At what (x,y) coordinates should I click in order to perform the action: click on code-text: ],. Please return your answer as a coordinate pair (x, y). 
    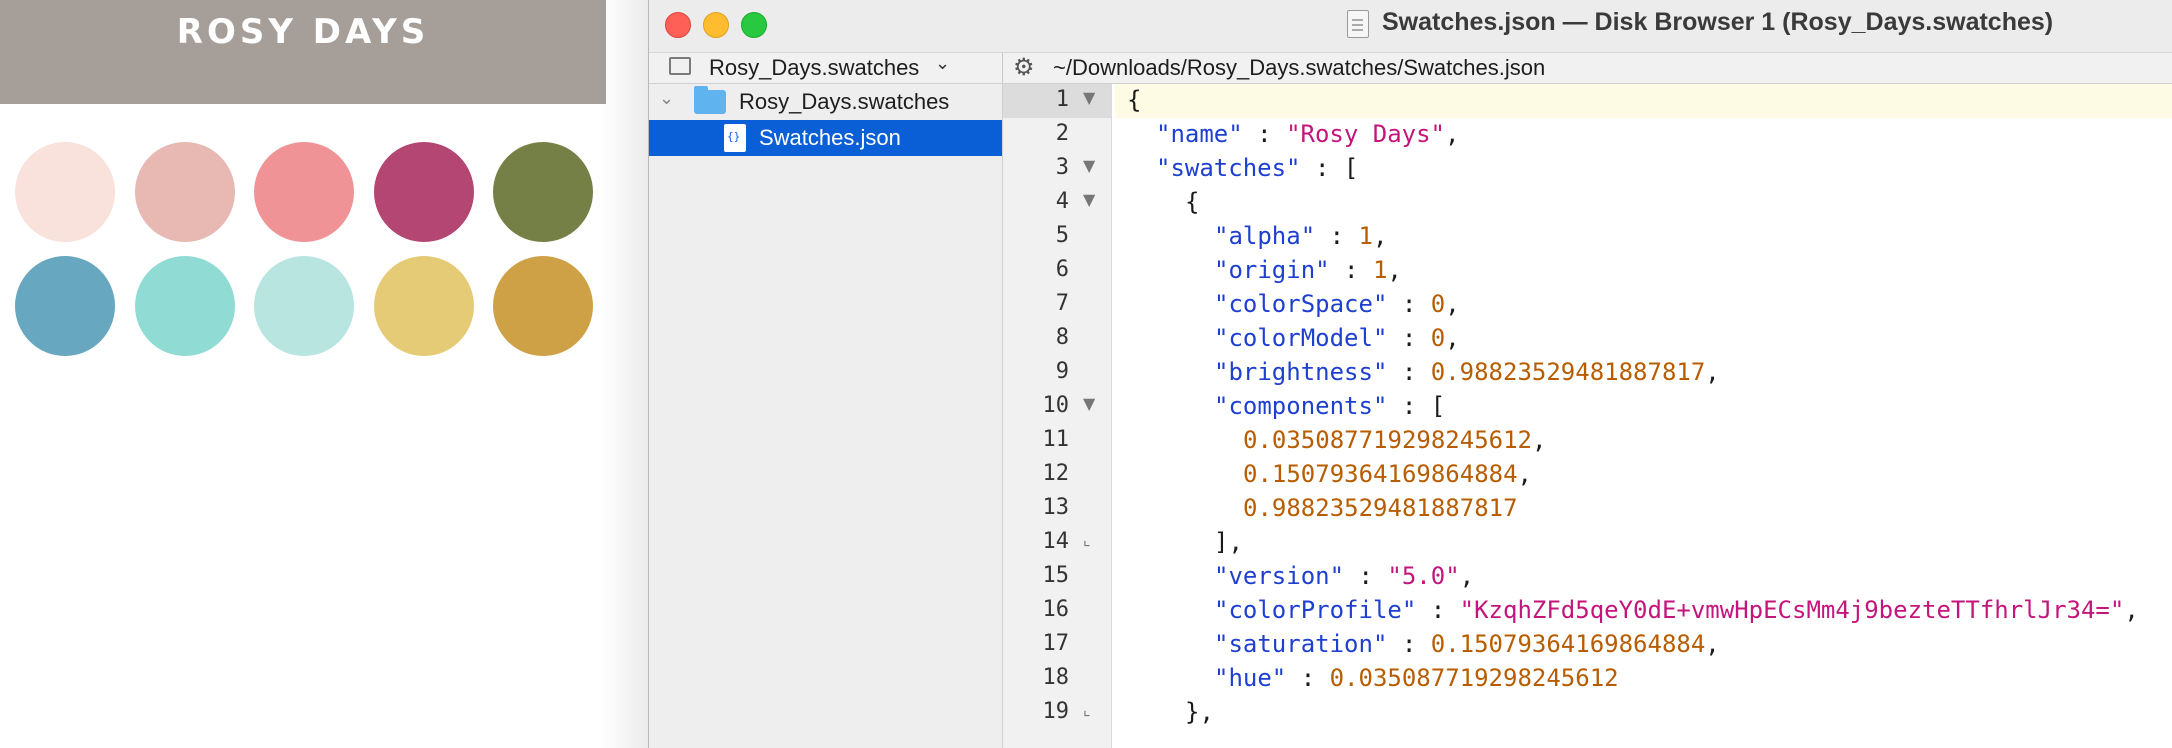
    Looking at the image, I should click on (1228, 542).